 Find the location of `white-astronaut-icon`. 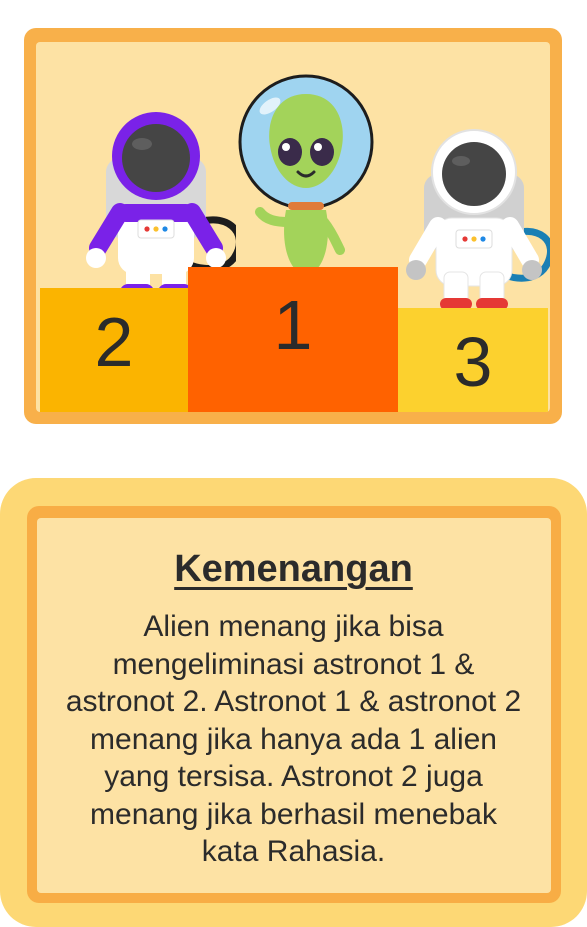

white-astronaut-icon is located at coordinates (478, 219).